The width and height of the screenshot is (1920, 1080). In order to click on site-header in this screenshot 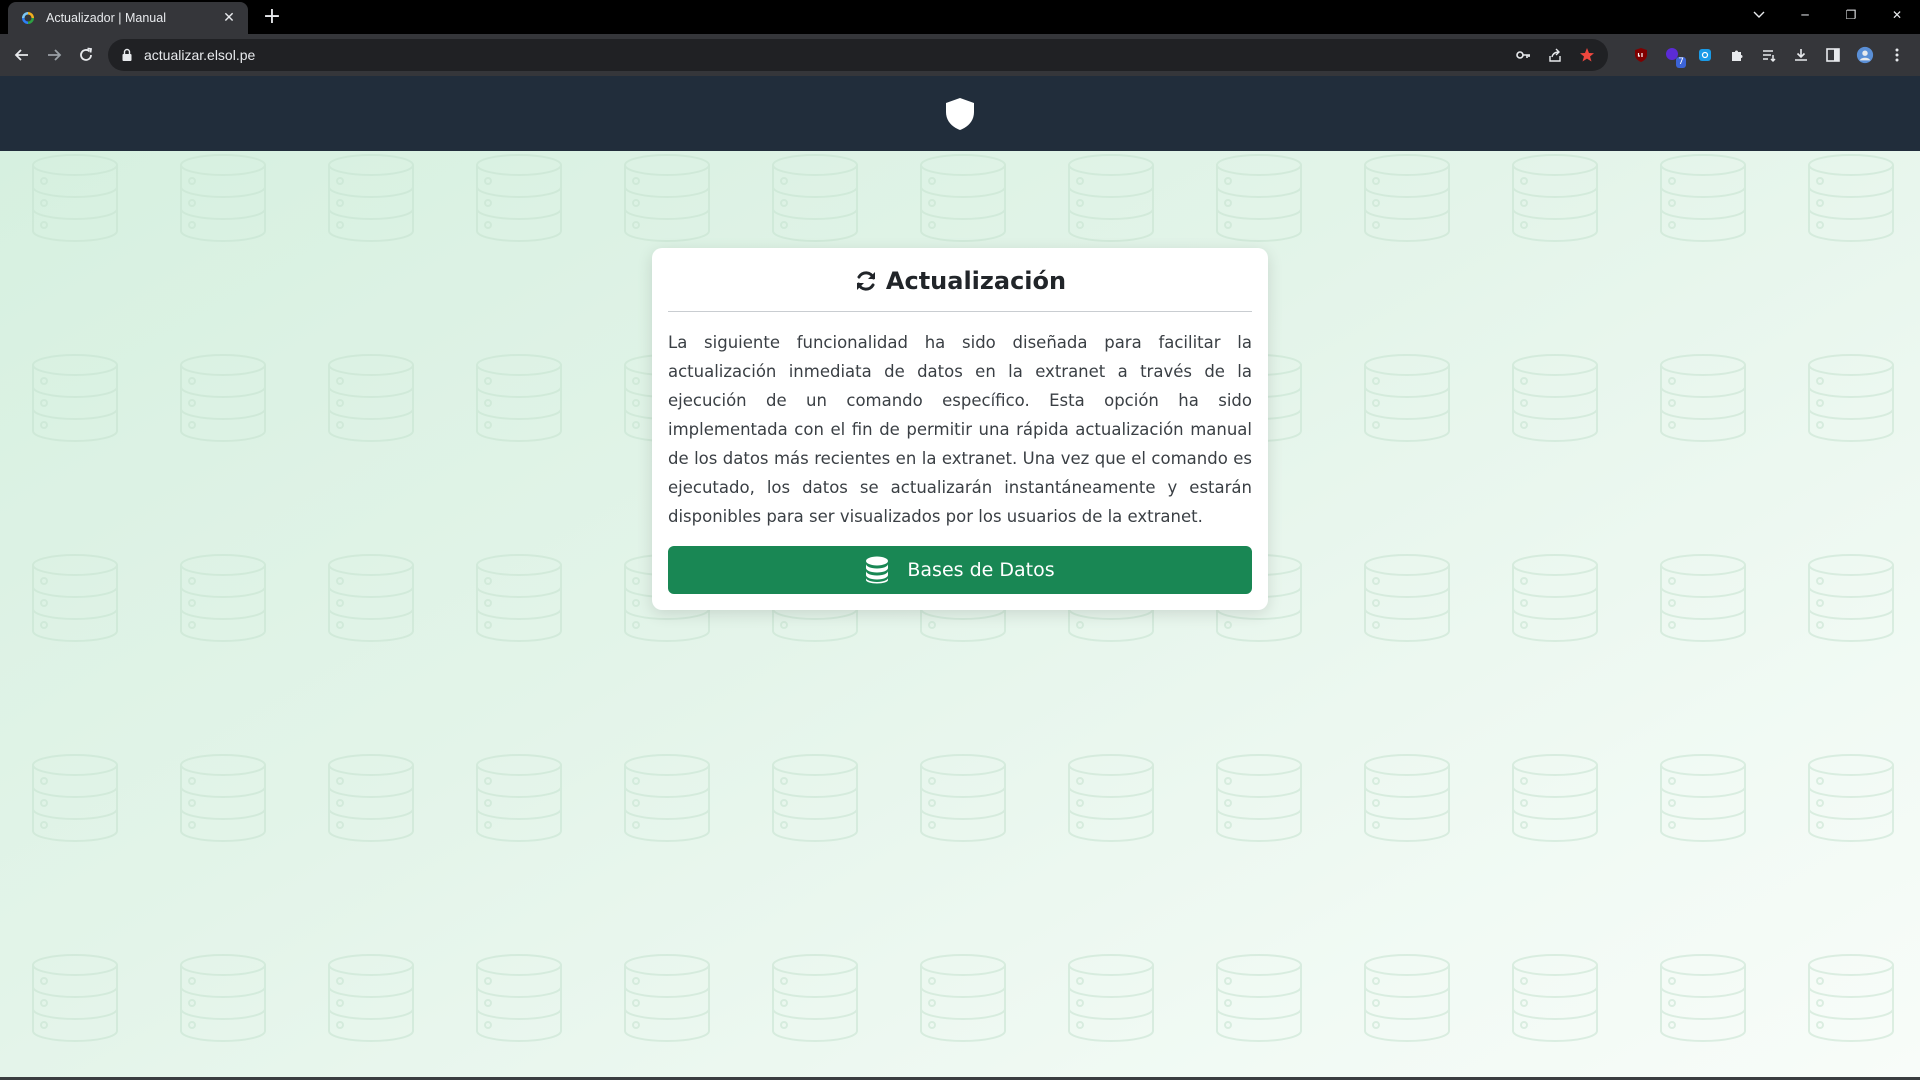, I will do `click(960, 113)`.